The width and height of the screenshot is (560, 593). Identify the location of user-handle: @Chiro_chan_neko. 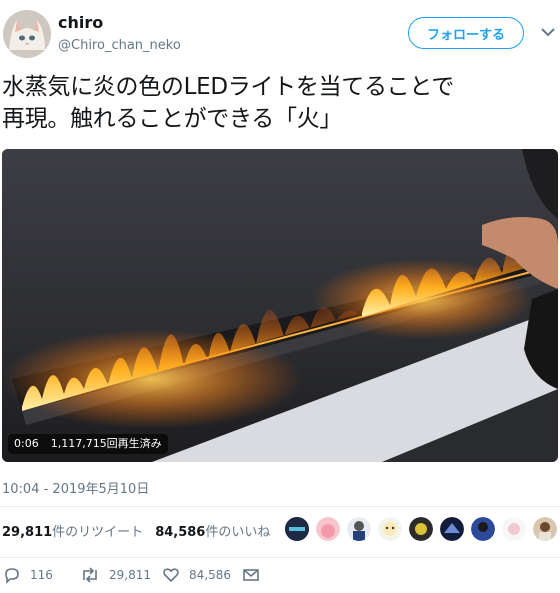
(119, 45).